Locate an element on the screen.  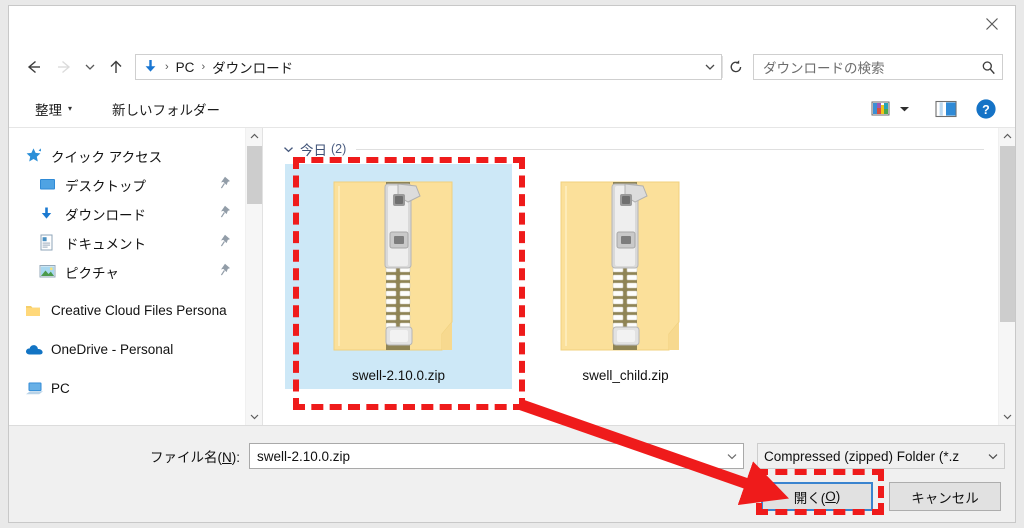
desktop-icon is located at coordinates (50, 184).